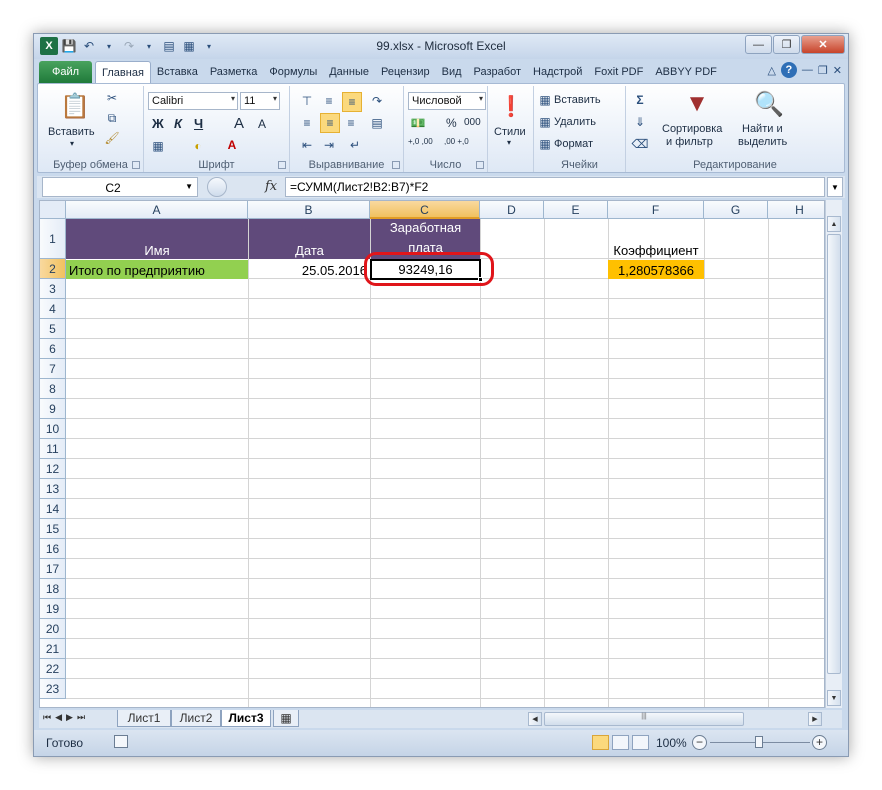 This screenshot has height=790, width=882. I want to click on borders-icon: ▦, so click(158, 146).